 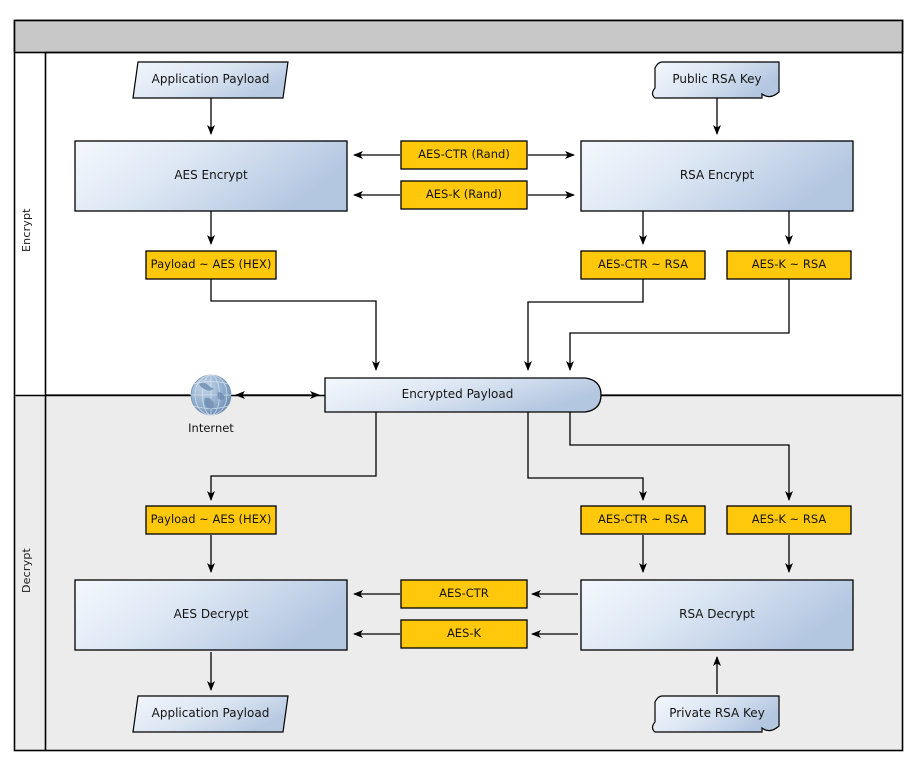 What do you see at coordinates (643, 520) in the screenshot?
I see `node-aes-ctr-rsa-bottom` at bounding box center [643, 520].